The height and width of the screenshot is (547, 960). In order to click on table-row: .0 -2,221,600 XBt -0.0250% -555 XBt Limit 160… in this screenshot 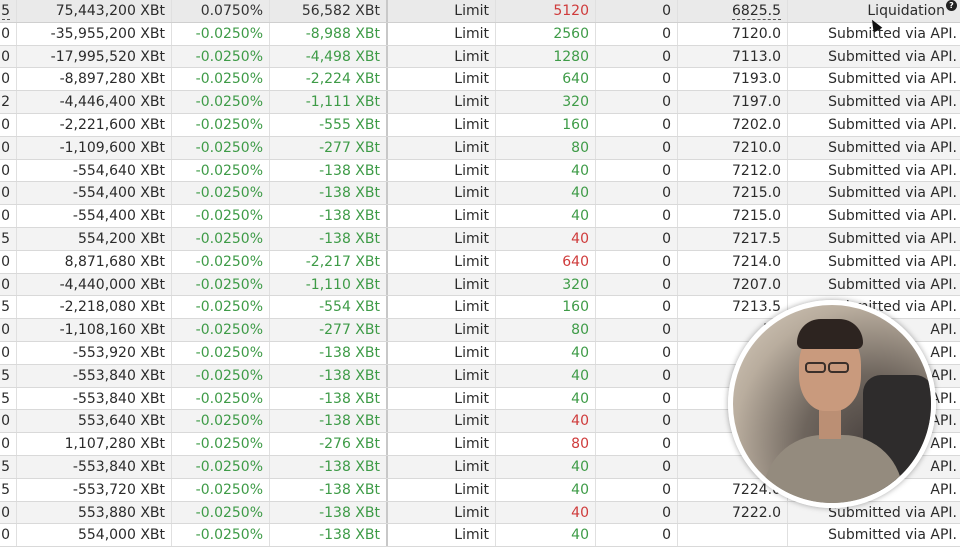, I will do `click(480, 125)`.